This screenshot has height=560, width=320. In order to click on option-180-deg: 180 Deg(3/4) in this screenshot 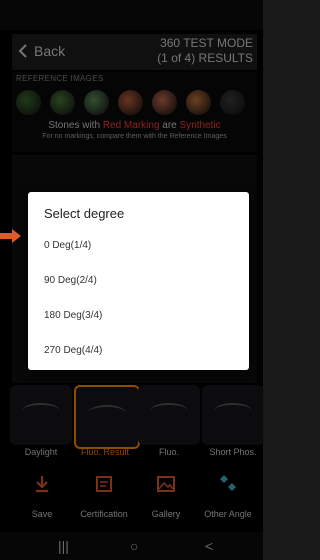, I will do `click(73, 315)`.